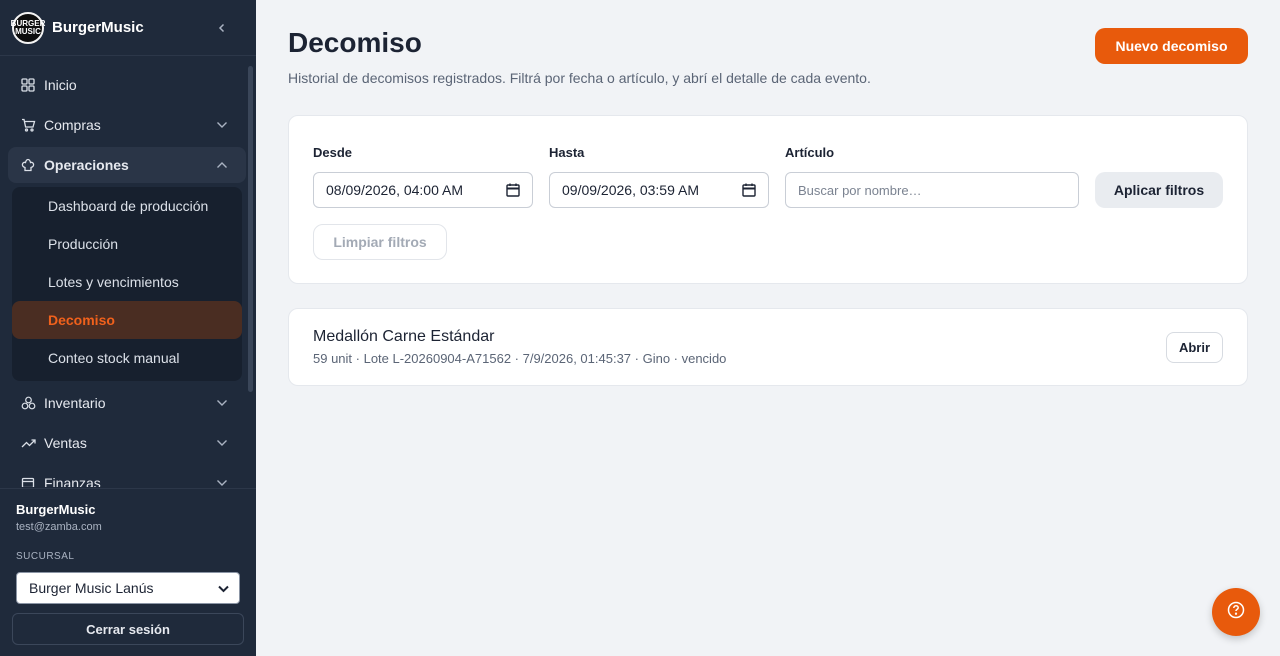  I want to click on wallet-icon, so click(28, 481).